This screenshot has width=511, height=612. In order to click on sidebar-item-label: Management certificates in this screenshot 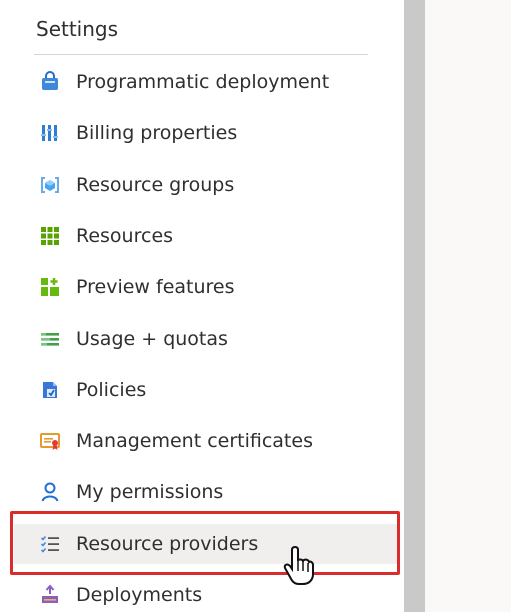, I will do `click(194, 441)`.